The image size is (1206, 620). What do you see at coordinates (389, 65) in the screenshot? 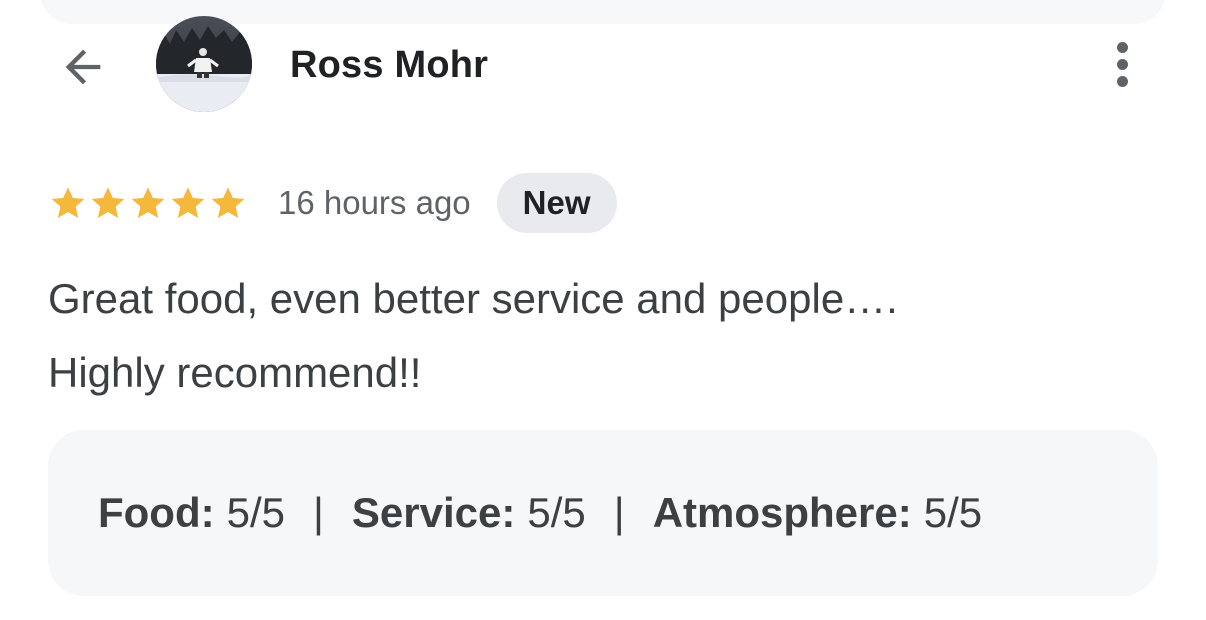
I see `reviewer-name: Ross Mohr` at bounding box center [389, 65].